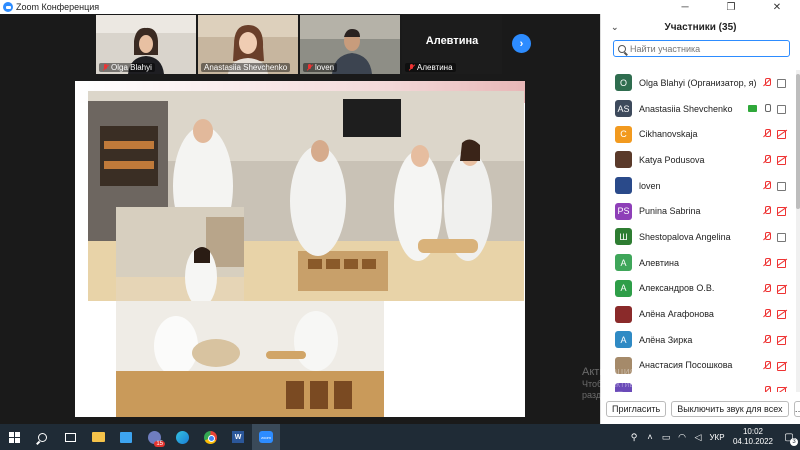 The width and height of the screenshot is (800, 450). I want to click on file-explorer-button, so click(98, 437).